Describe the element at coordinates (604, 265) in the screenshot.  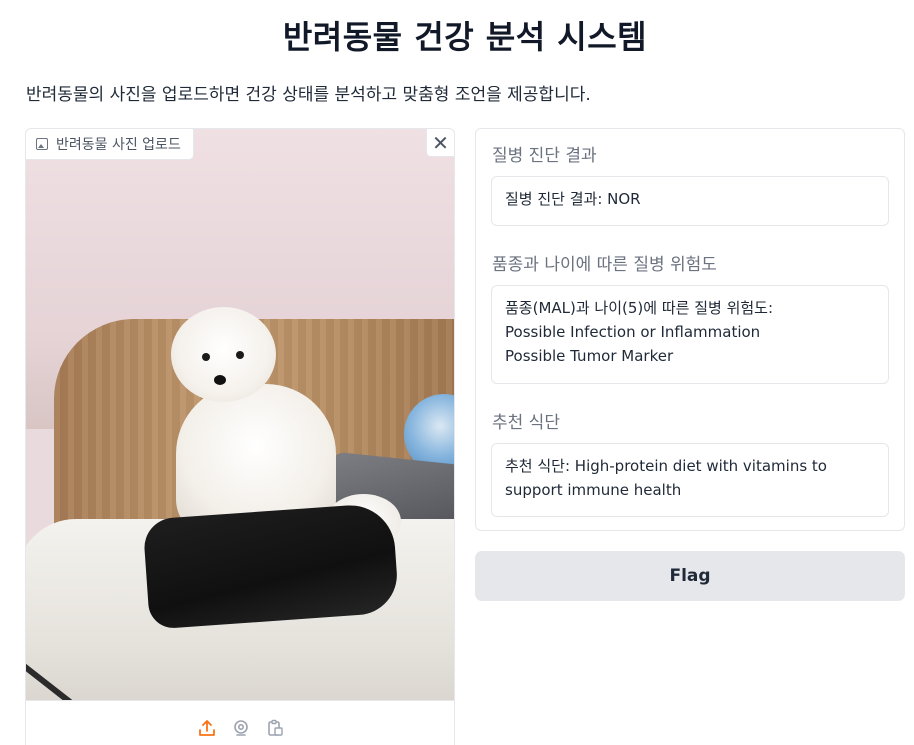
I see `risk-label: 품종과 나이에 따른 질병 위험도` at that location.